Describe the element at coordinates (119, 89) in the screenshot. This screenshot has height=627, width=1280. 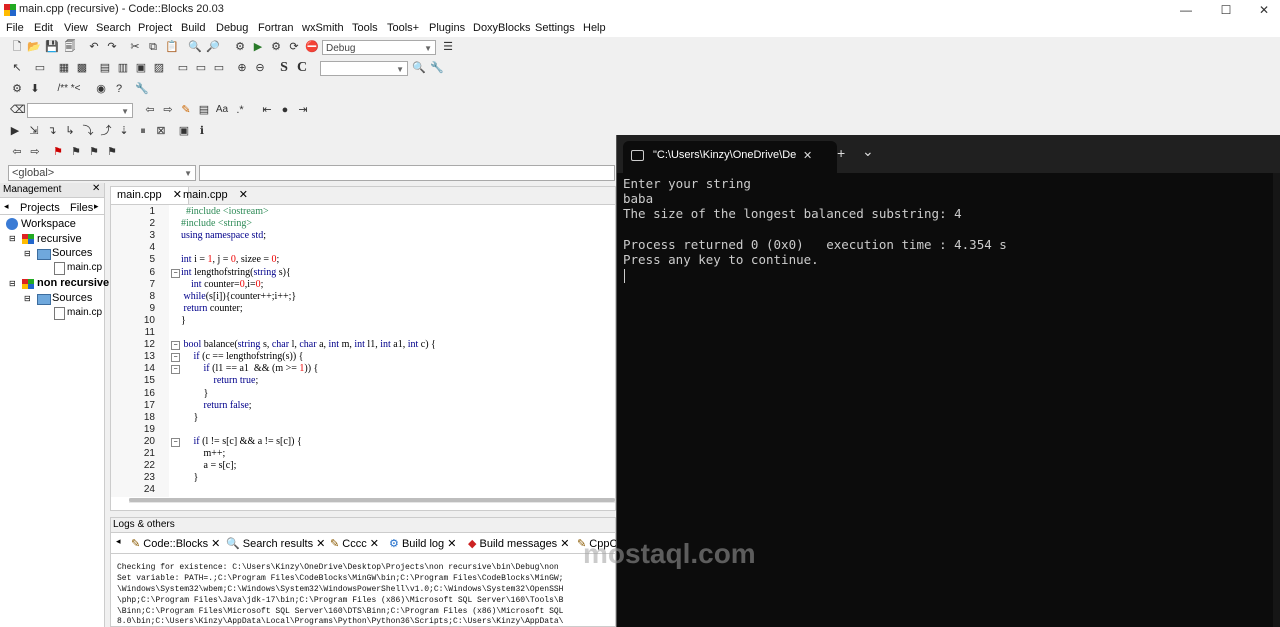
I see `chm-icon: ?` at that location.